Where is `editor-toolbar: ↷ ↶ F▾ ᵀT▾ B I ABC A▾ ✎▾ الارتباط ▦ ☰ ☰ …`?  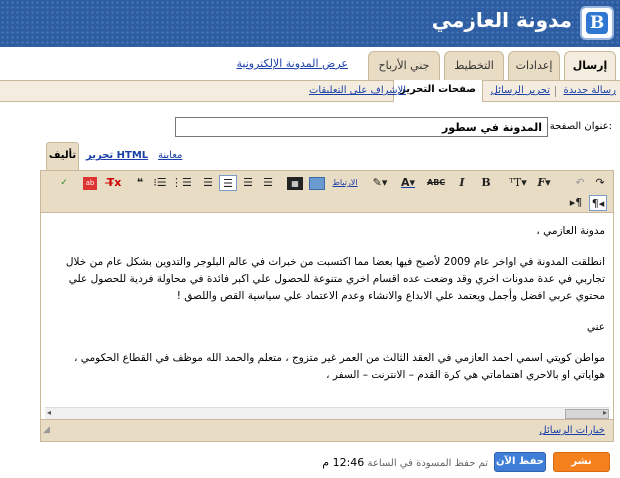 editor-toolbar: ↷ ↶ F▾ ᵀT▾ B I ABC A▾ ✎▾ الارتباط ▦ ☰ ☰ … is located at coordinates (327, 192).